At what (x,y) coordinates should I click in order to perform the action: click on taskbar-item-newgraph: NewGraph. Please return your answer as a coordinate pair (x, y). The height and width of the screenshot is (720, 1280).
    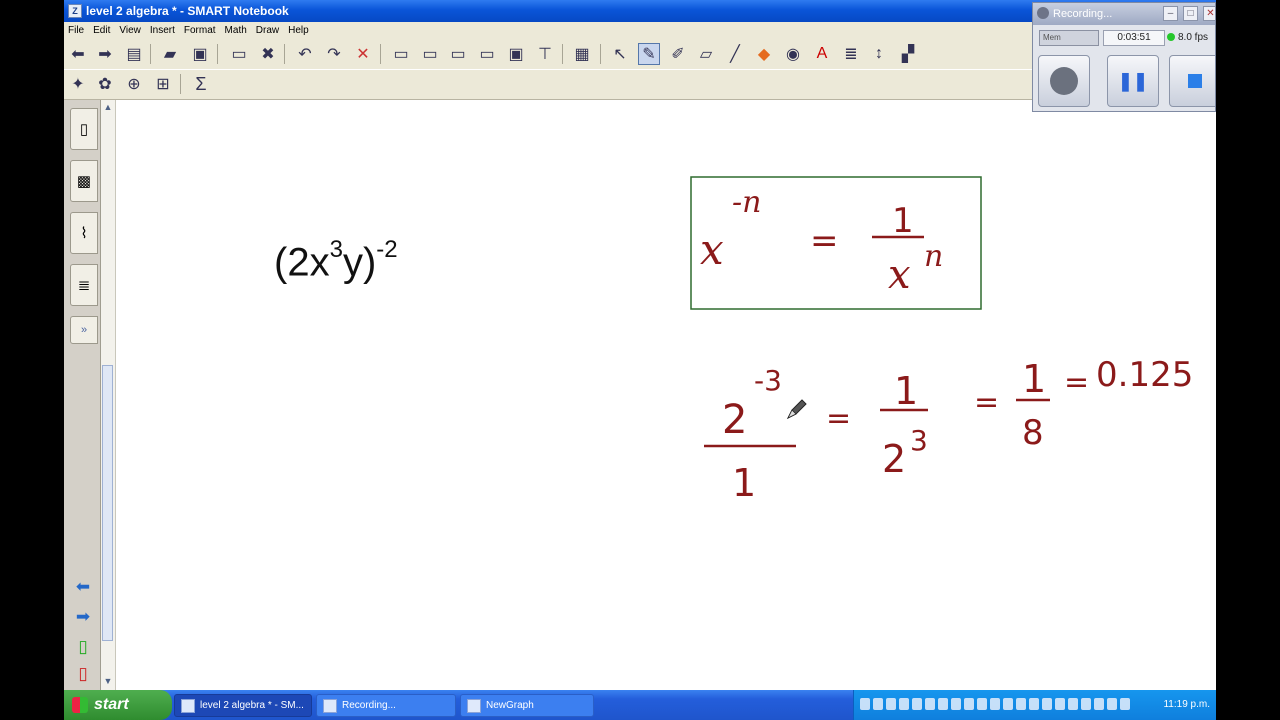
    Looking at the image, I should click on (527, 705).